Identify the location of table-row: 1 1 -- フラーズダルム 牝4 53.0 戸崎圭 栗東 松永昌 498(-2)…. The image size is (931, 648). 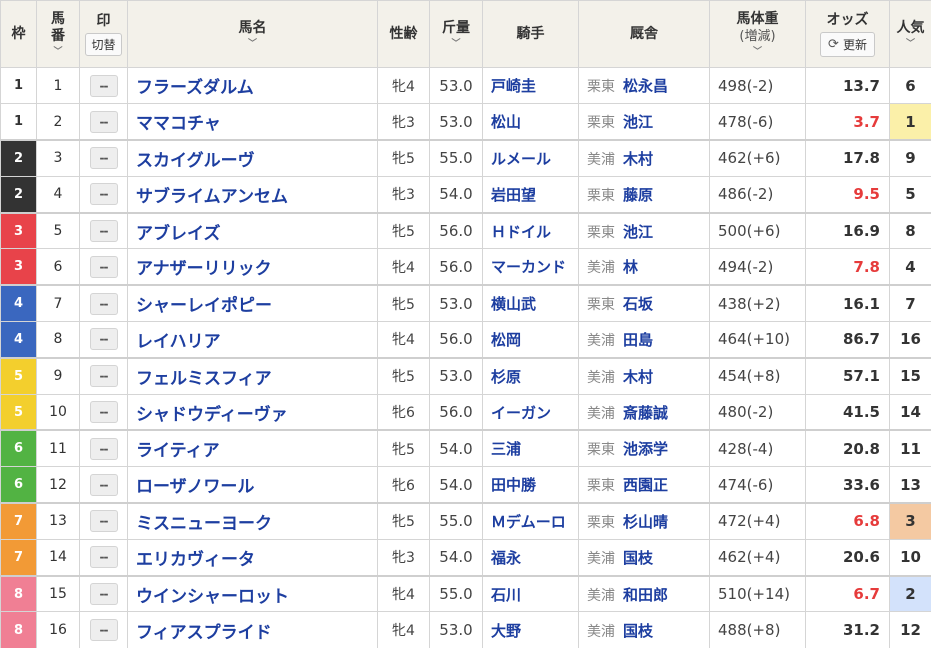
(465, 85).